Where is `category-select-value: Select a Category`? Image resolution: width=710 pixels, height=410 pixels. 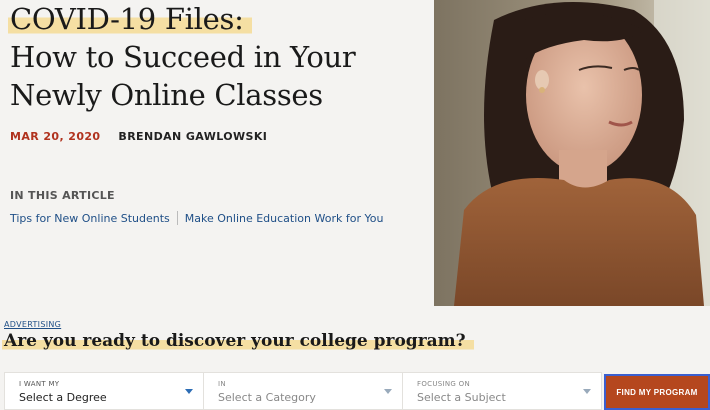
category-select-value: Select a Category is located at coordinates (267, 397).